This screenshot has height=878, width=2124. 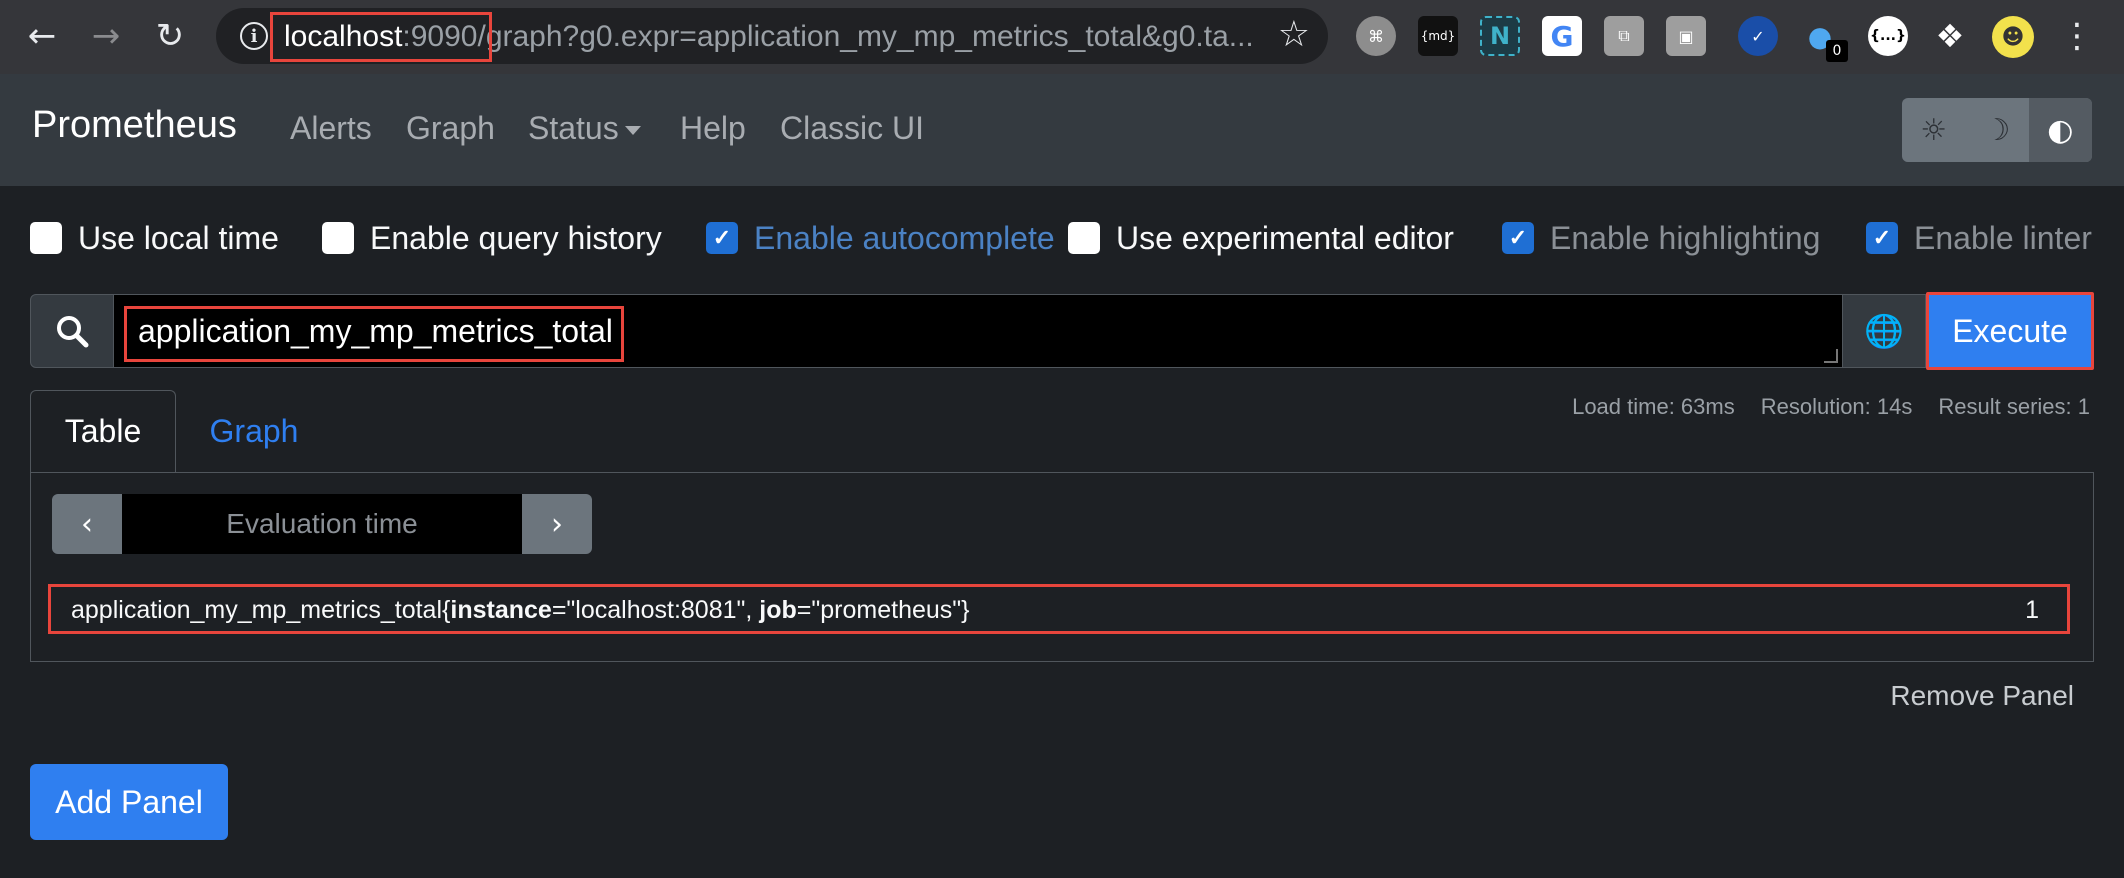 What do you see at coordinates (338, 238) in the screenshot?
I see `checkbox-enable-query-history` at bounding box center [338, 238].